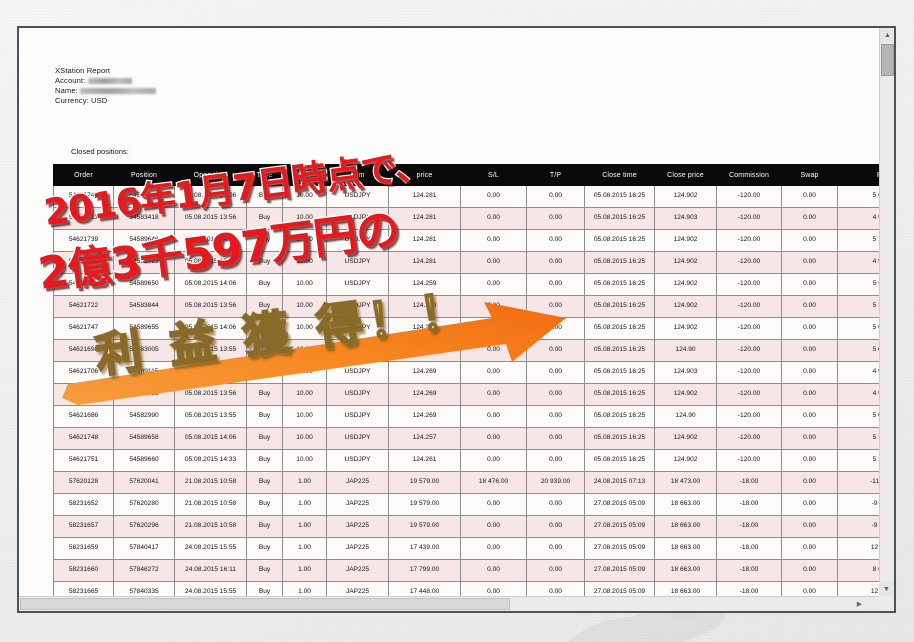  What do you see at coordinates (265, 604) in the screenshot?
I see `horizontal-scroll-thumb` at bounding box center [265, 604].